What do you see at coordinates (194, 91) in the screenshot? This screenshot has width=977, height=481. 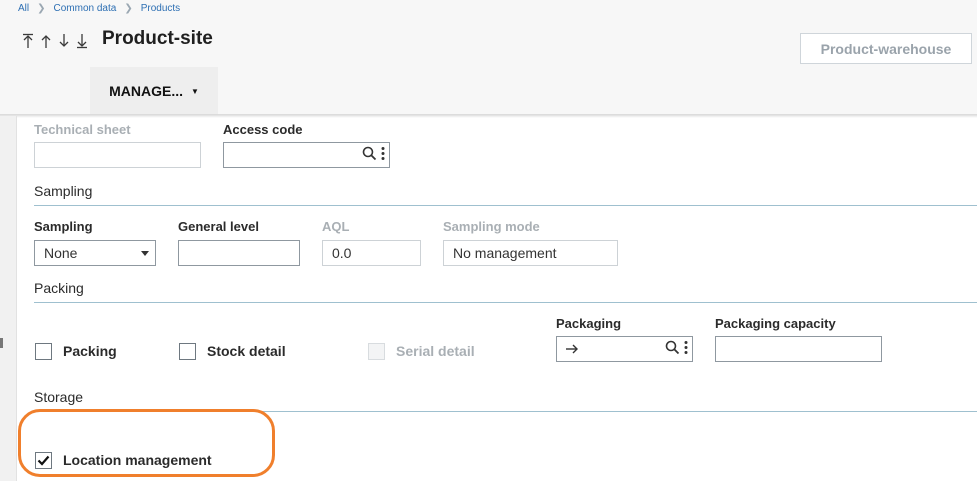 I see `caret-down-icon: ▼` at bounding box center [194, 91].